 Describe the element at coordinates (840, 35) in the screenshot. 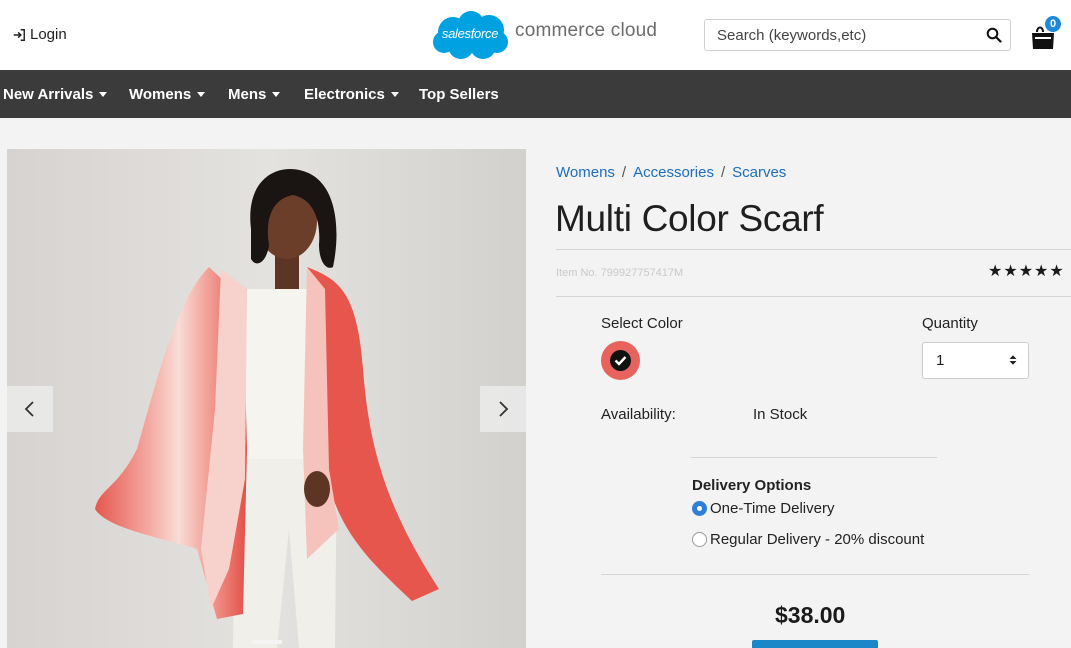

I see `search-input` at that location.